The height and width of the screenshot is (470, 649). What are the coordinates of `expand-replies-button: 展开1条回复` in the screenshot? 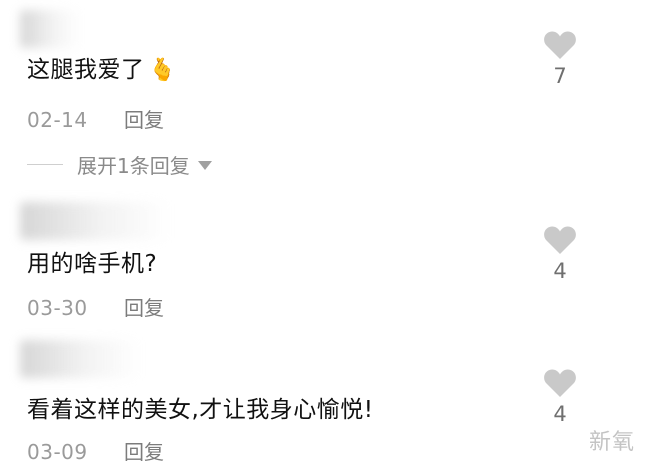 It's located at (119, 164).